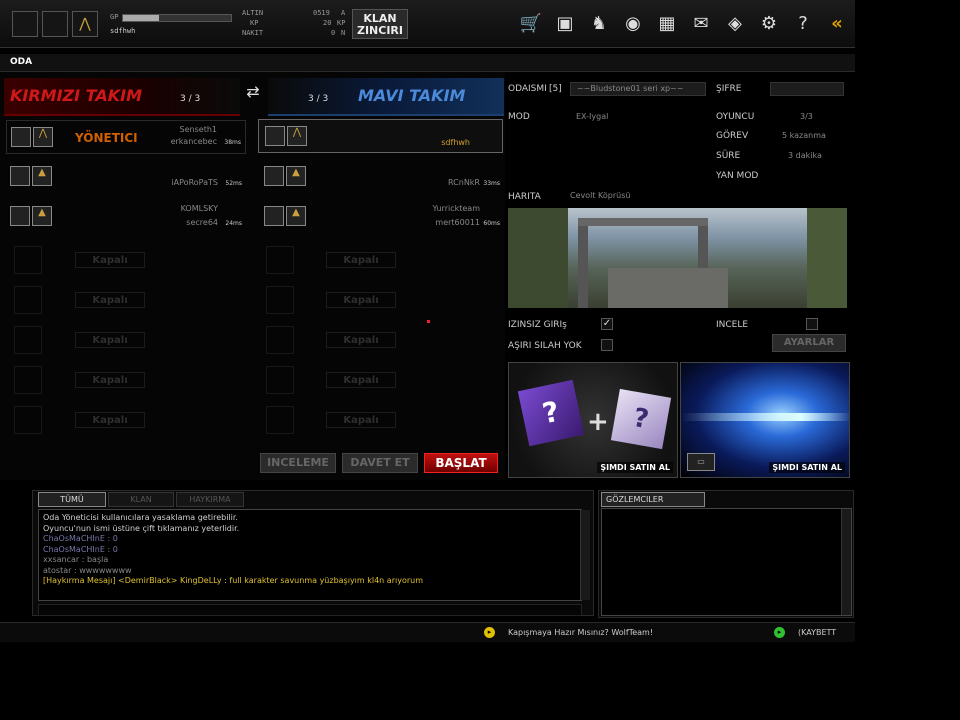 The height and width of the screenshot is (720, 960). Describe the element at coordinates (519, 117) in the screenshot. I see `mode-label: MOD` at that location.